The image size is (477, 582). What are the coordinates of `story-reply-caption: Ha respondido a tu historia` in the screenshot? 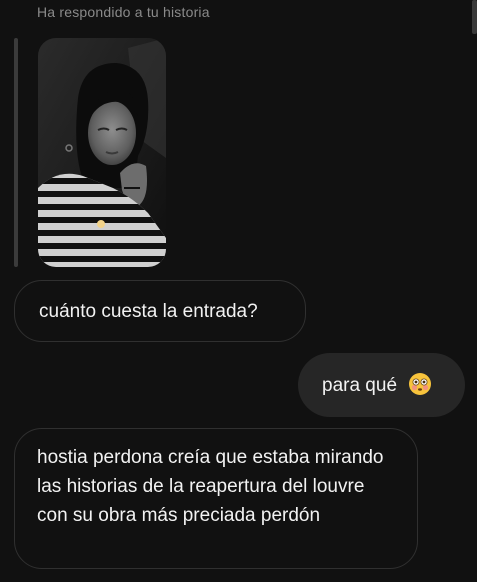 It's located at (123, 12).